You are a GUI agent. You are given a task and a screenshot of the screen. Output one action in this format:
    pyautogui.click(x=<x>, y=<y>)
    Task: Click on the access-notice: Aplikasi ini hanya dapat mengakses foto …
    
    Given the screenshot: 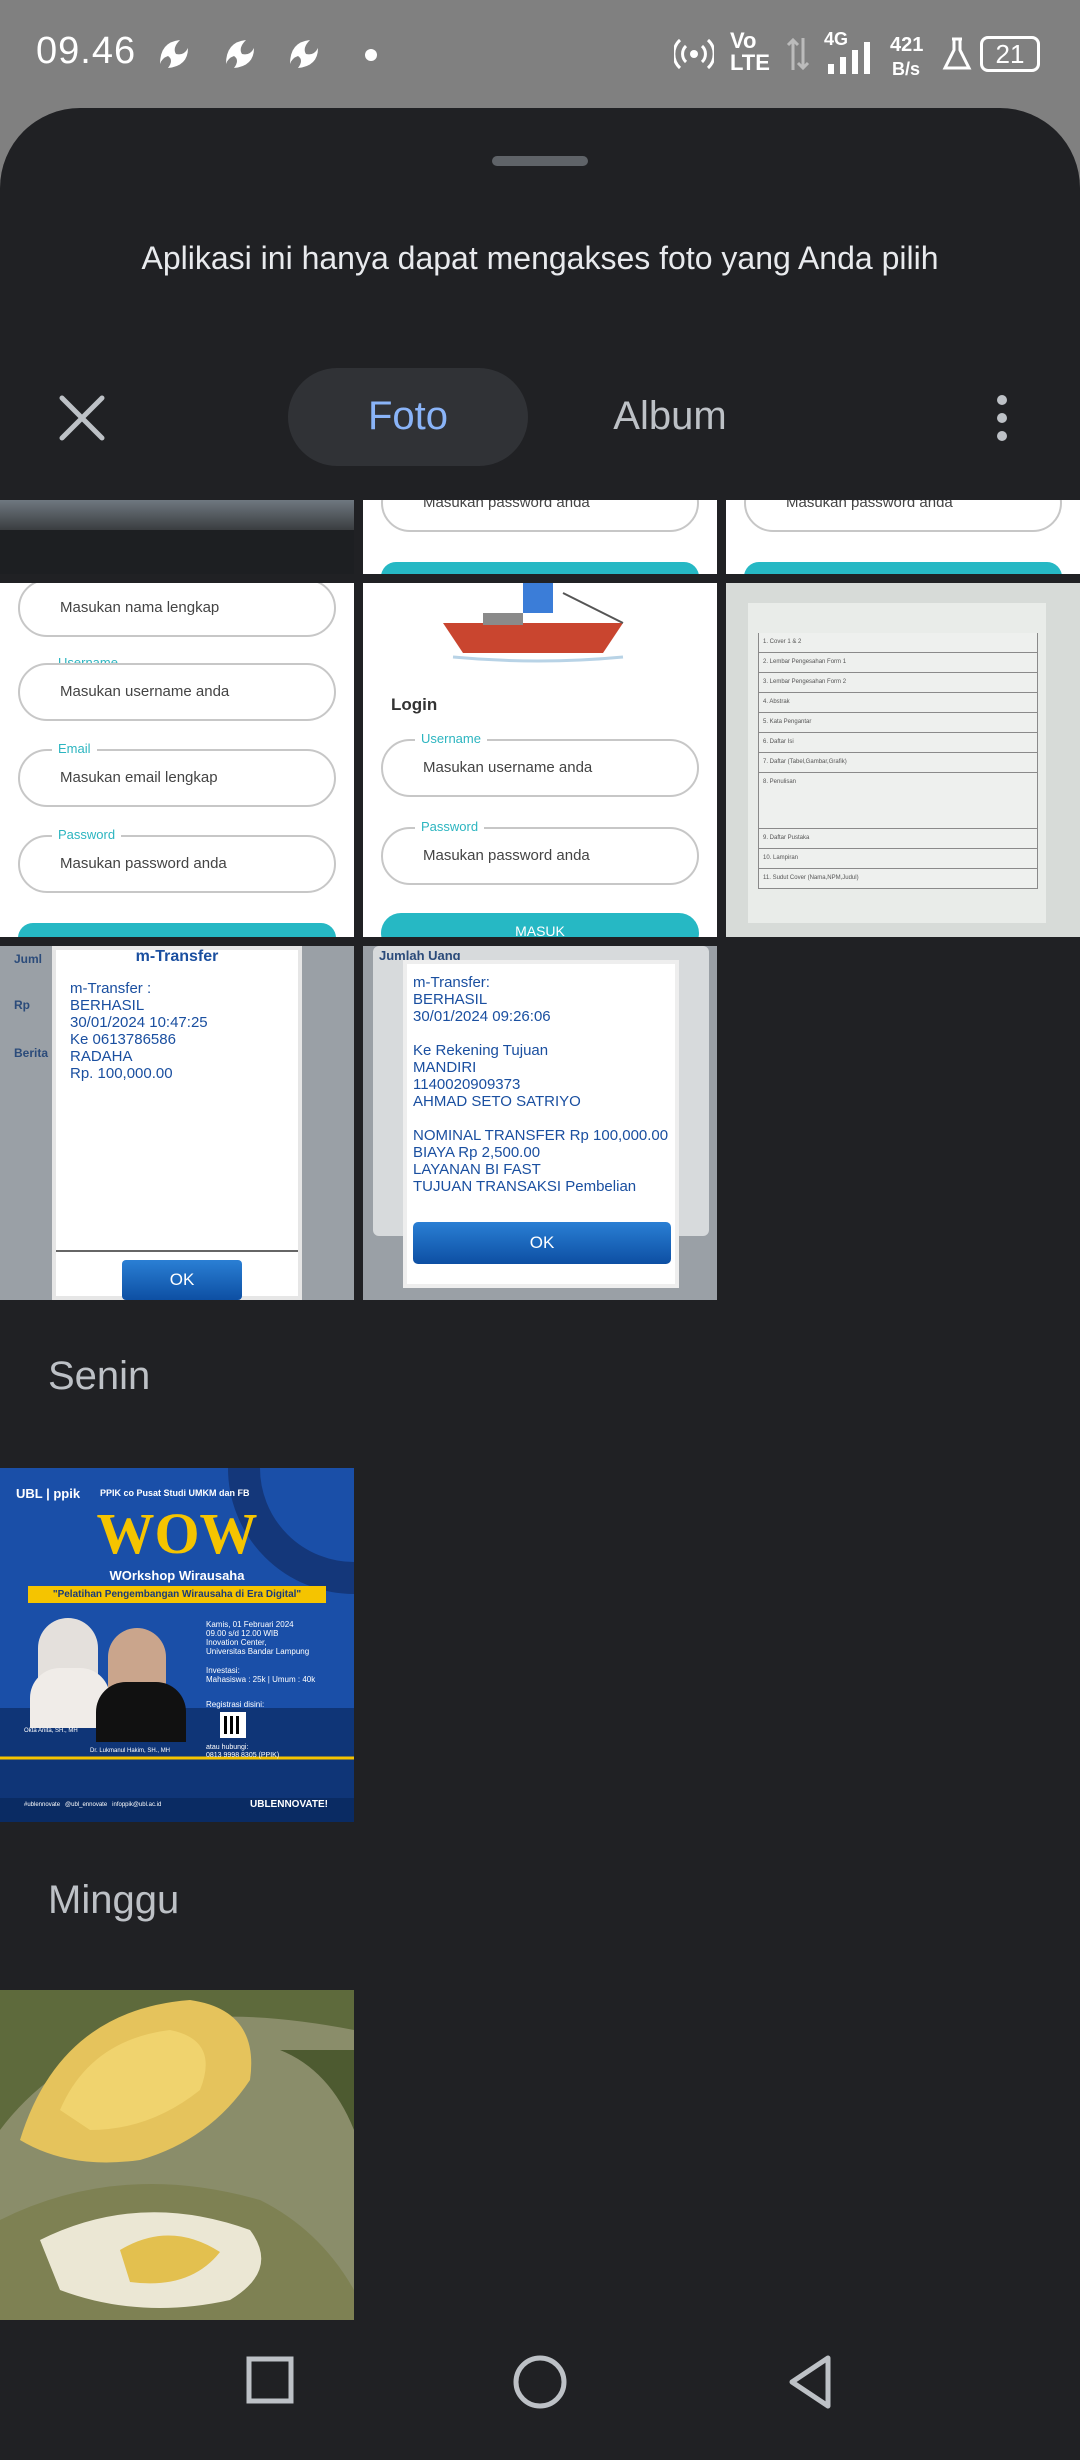 What is the action you would take?
    pyautogui.click(x=540, y=258)
    